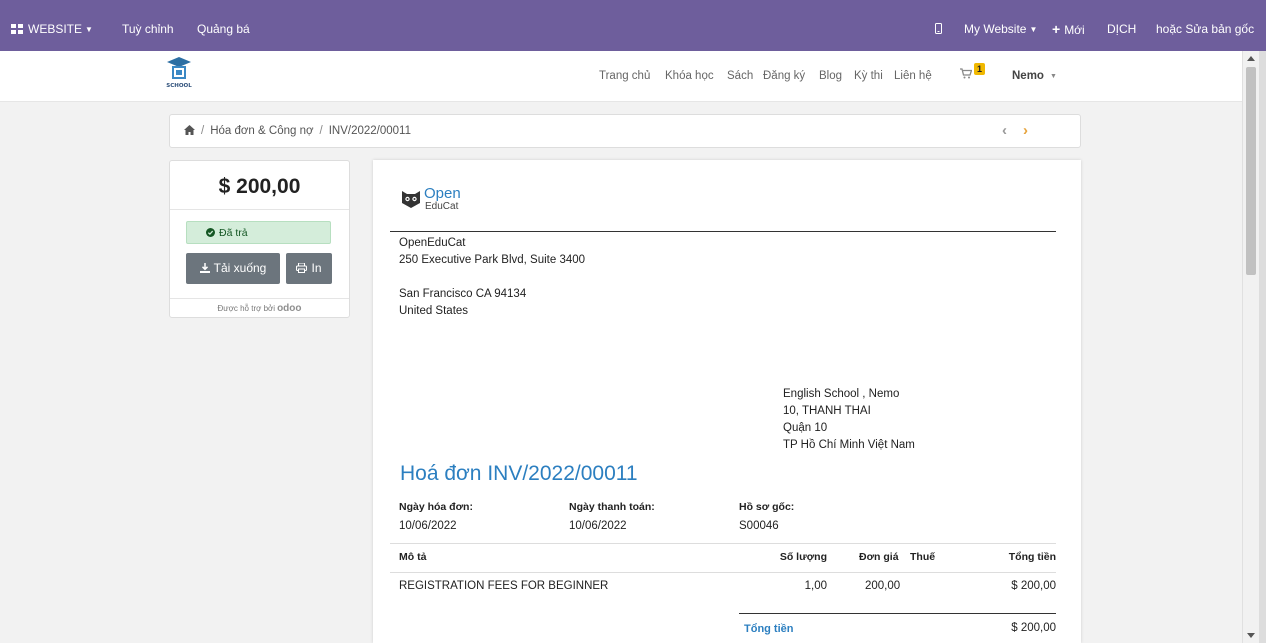  What do you see at coordinates (1056, 29) in the screenshot?
I see `plus-icon: +` at bounding box center [1056, 29].